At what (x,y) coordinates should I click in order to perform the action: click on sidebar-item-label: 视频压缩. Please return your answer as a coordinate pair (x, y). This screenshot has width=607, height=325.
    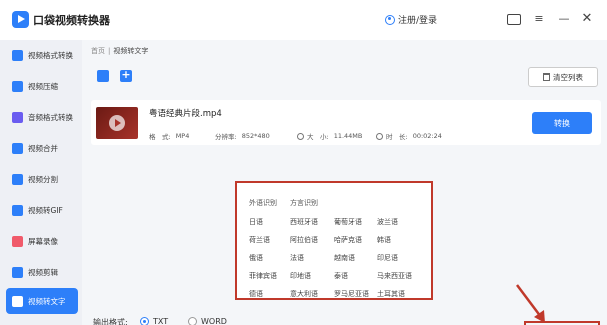
    Looking at the image, I should click on (43, 86).